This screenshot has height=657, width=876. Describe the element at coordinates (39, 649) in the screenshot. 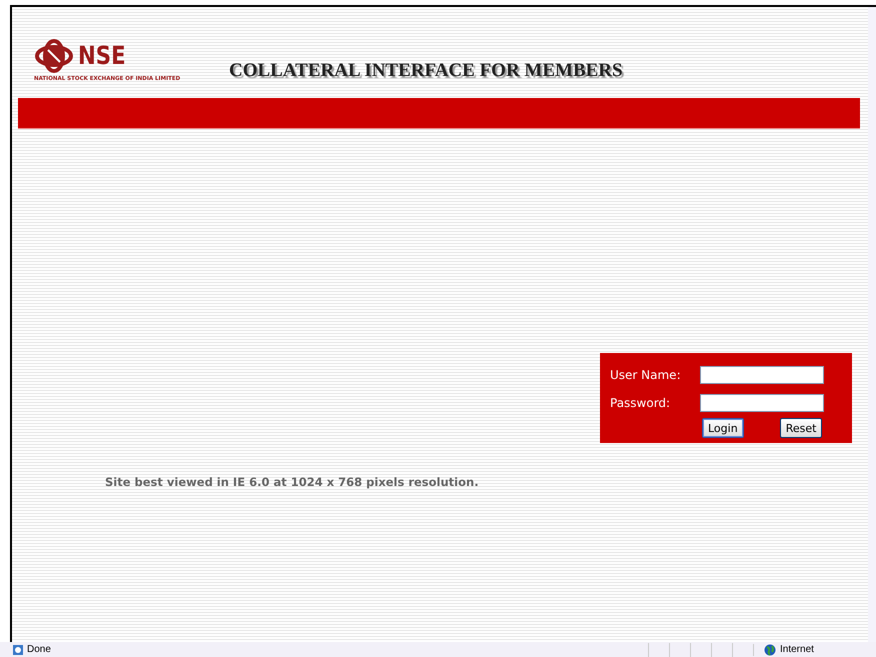

I see `status-text: Done` at that location.